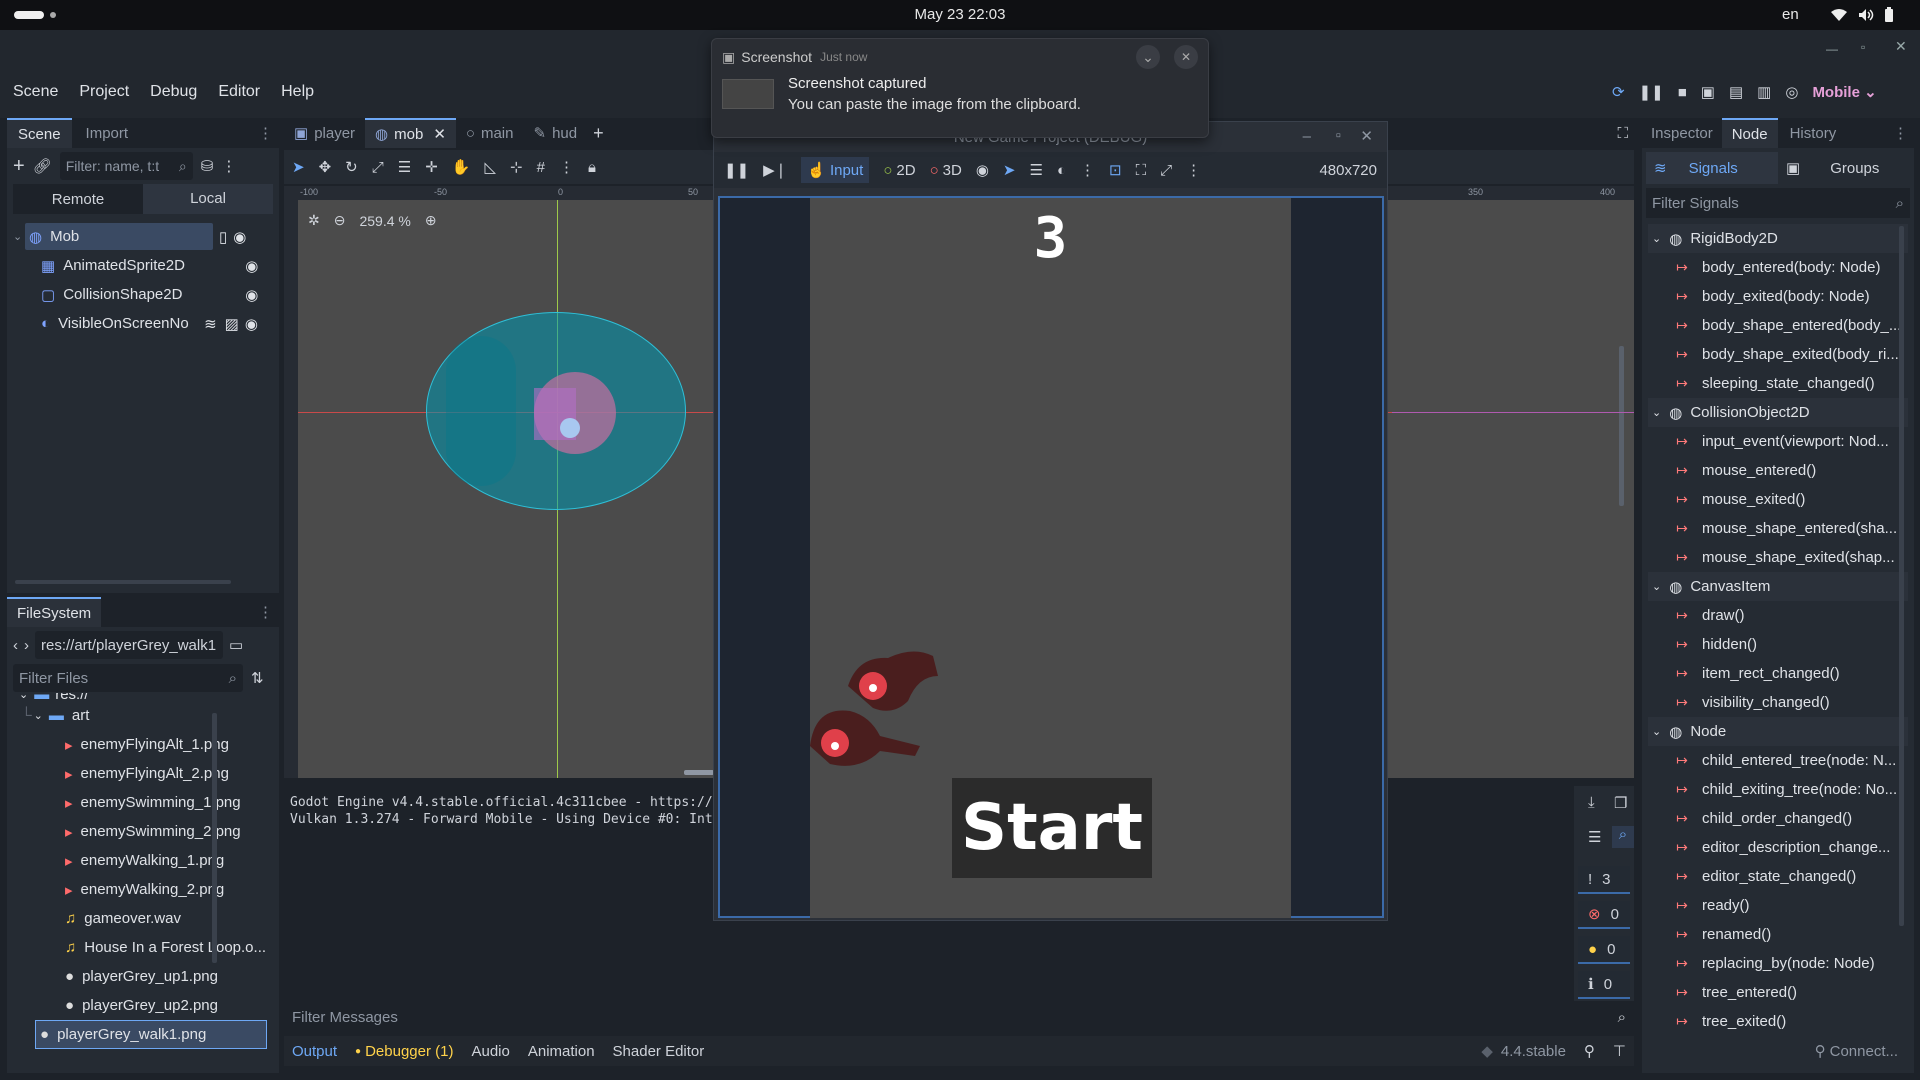 This screenshot has width=1920, height=1080. Describe the element at coordinates (1009, 170) in the screenshot. I see `select-icon: ➤` at that location.